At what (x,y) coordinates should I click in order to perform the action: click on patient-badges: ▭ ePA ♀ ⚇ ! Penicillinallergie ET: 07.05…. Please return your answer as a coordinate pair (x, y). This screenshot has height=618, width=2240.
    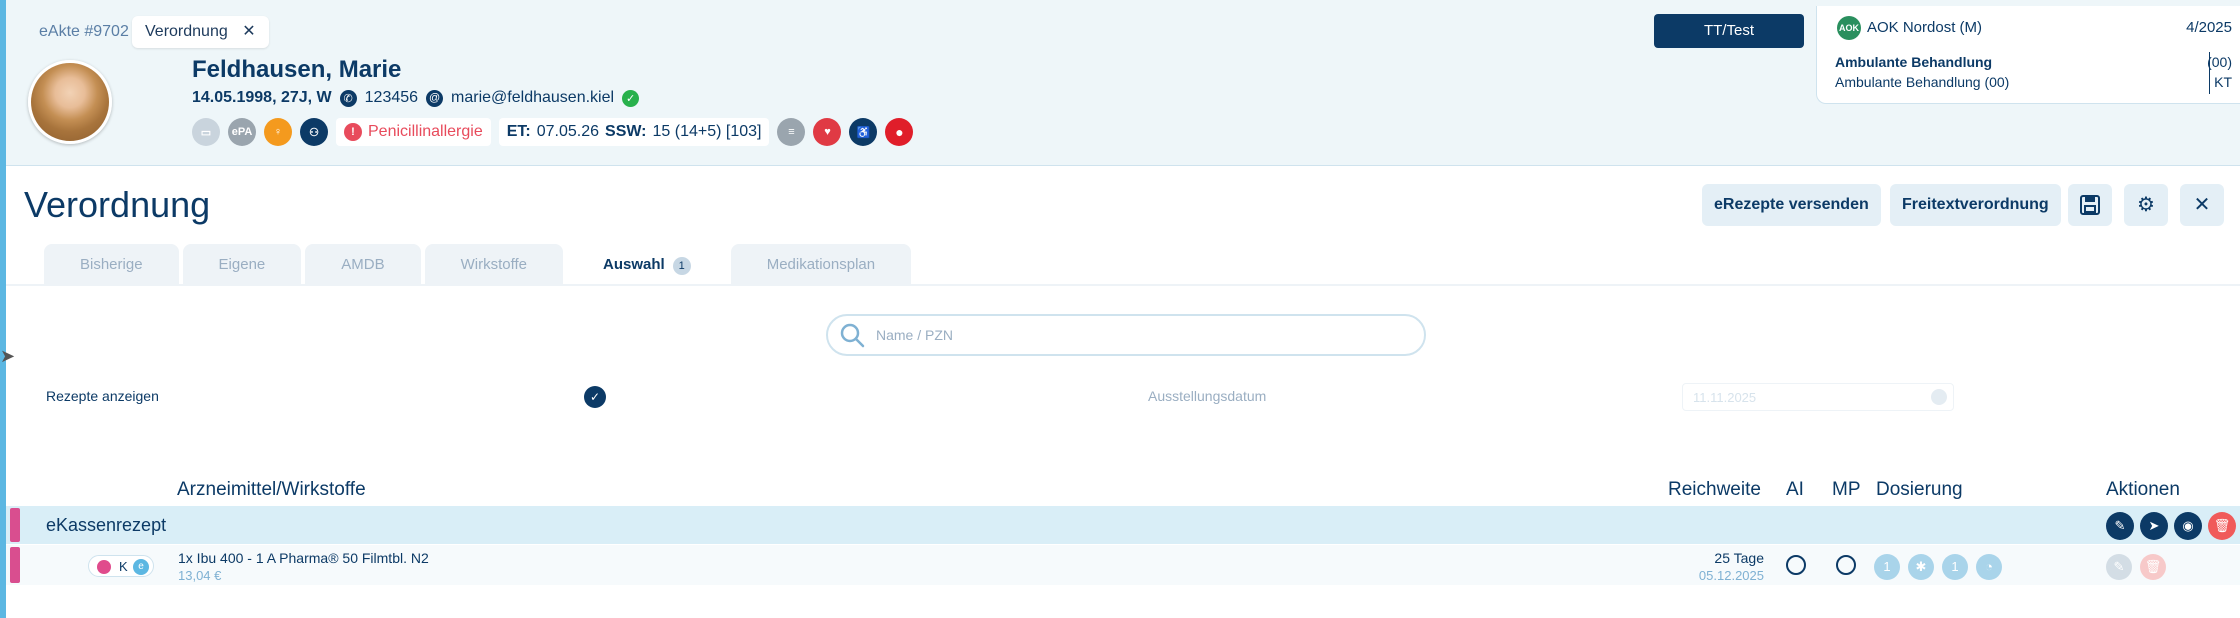
    Looking at the image, I should click on (553, 132).